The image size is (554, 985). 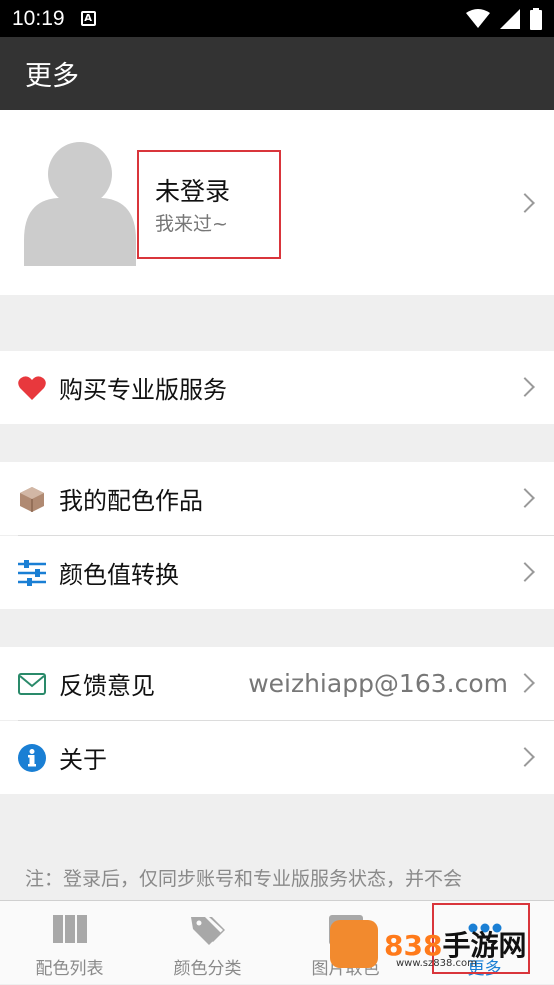 What do you see at coordinates (277, 757) in the screenshot?
I see `about-item: 关于` at bounding box center [277, 757].